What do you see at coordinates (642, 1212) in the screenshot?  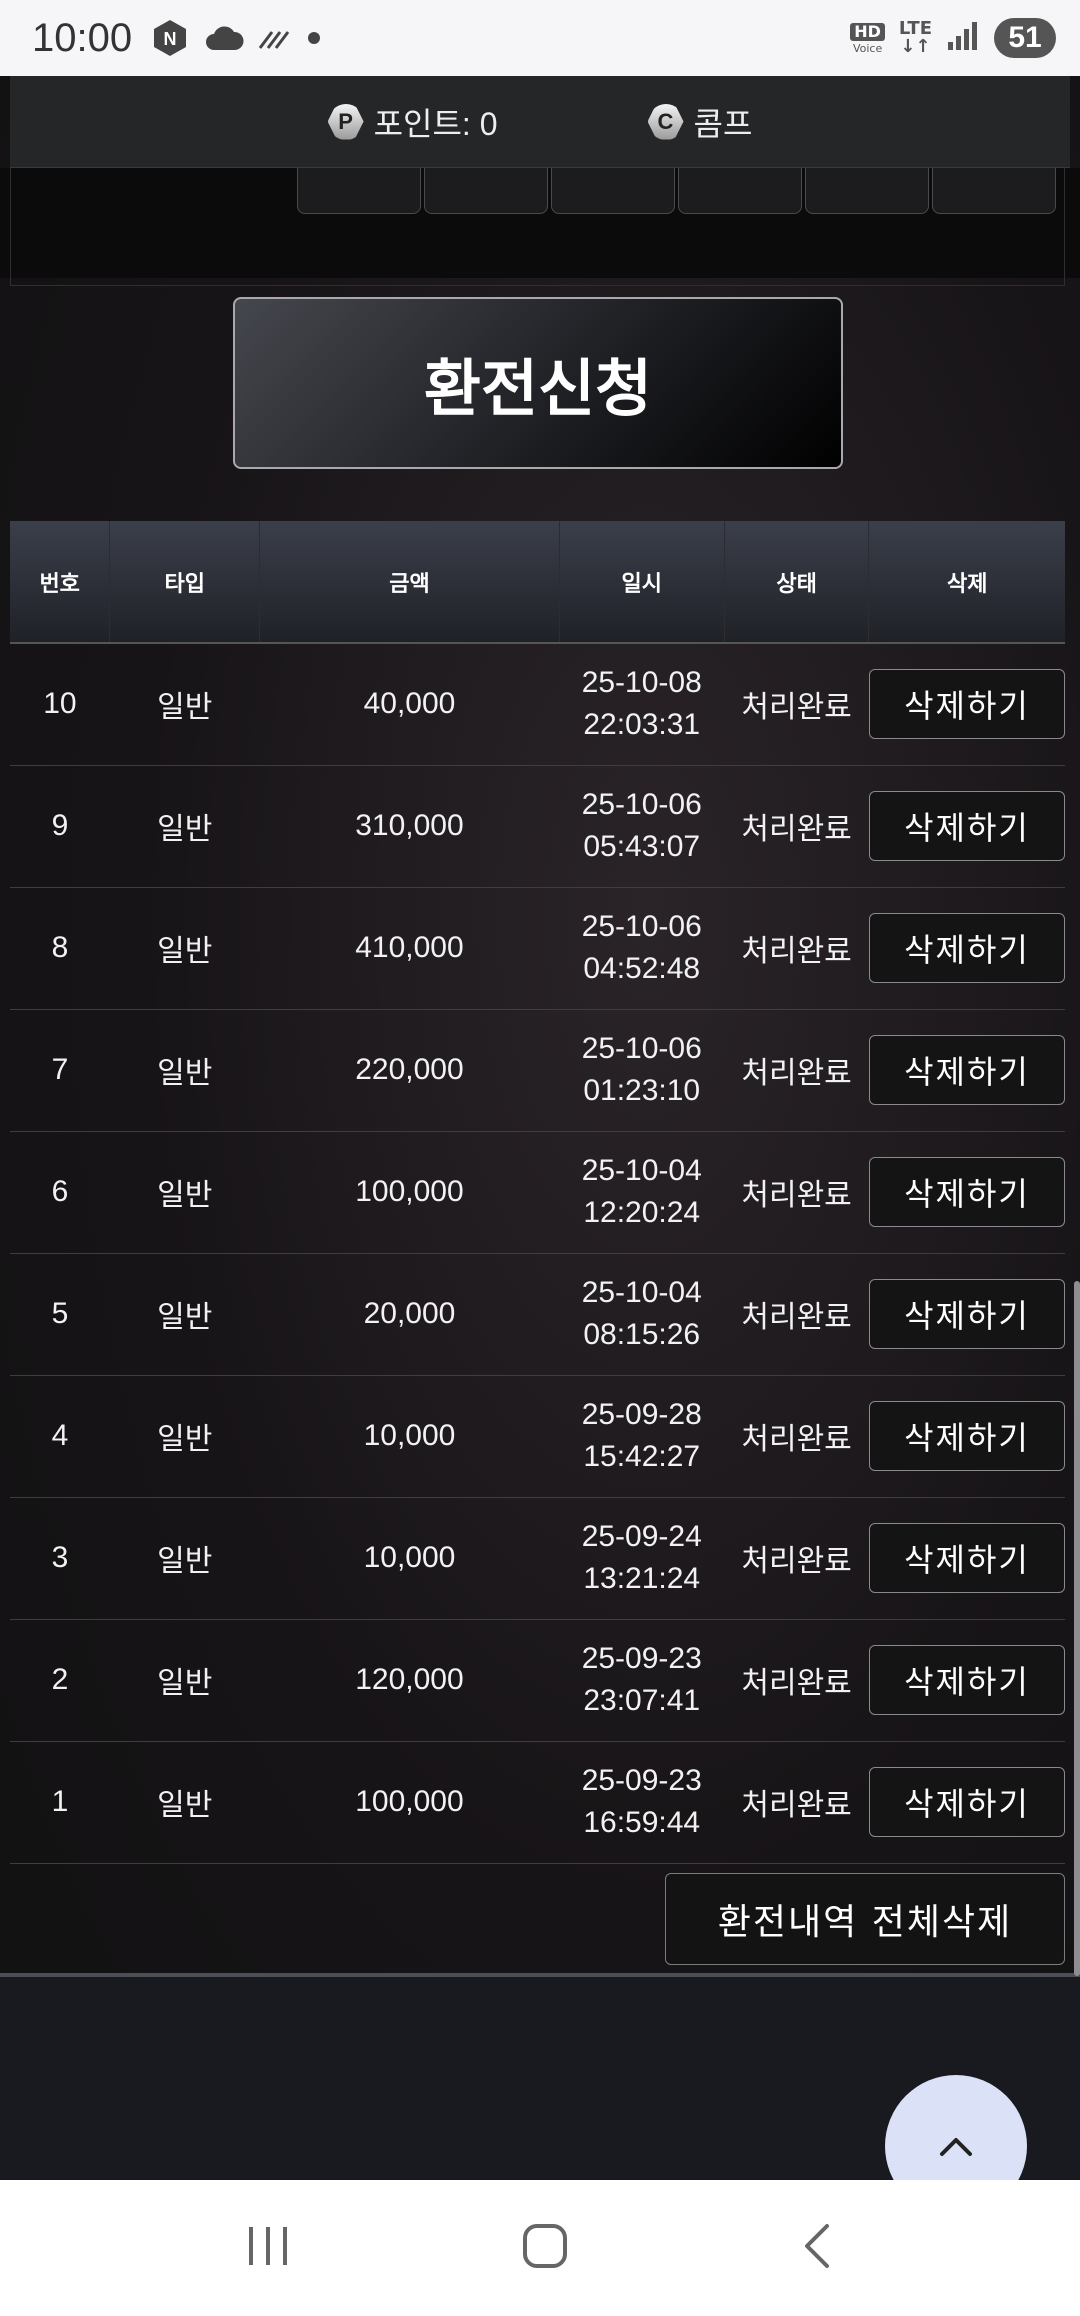 I see `row-time: 12:20:24` at bounding box center [642, 1212].